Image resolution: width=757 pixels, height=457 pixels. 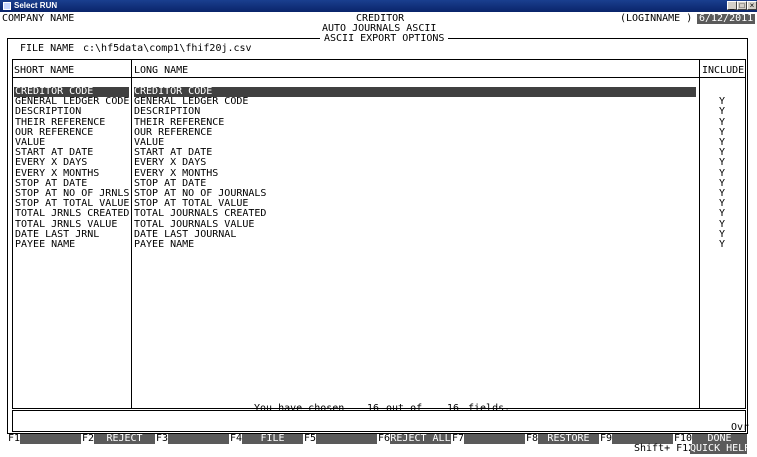 I want to click on fkey-button-f5, so click(x=346, y=439).